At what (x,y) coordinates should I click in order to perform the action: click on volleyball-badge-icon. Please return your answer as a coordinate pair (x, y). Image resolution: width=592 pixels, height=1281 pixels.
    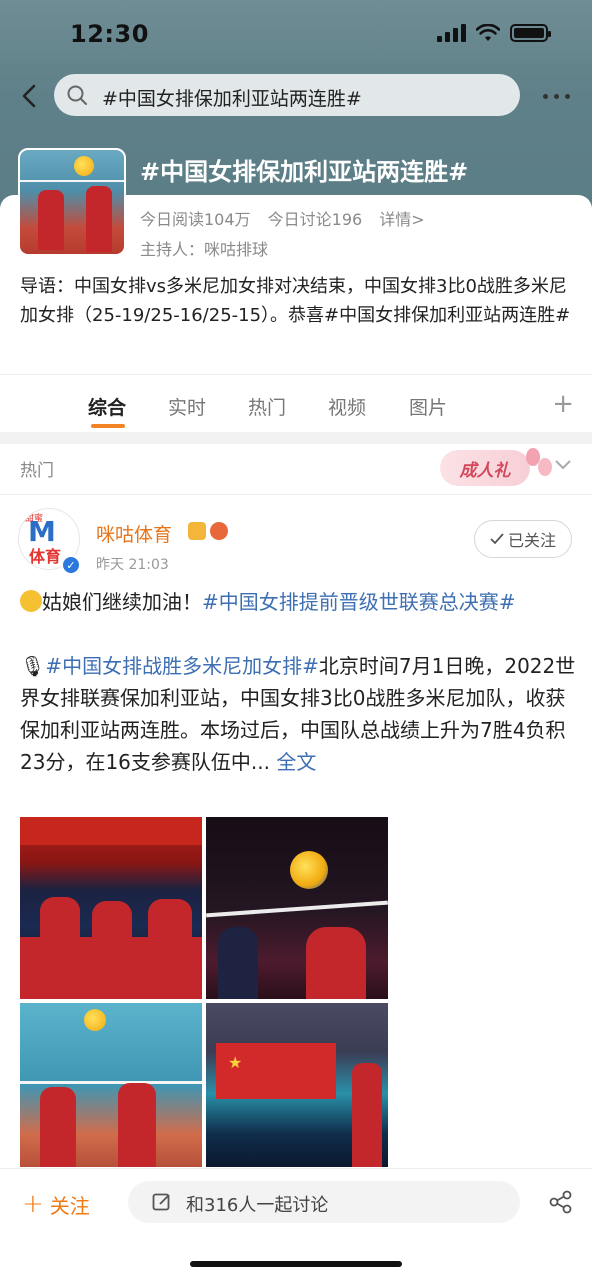
    Looking at the image, I should click on (219, 531).